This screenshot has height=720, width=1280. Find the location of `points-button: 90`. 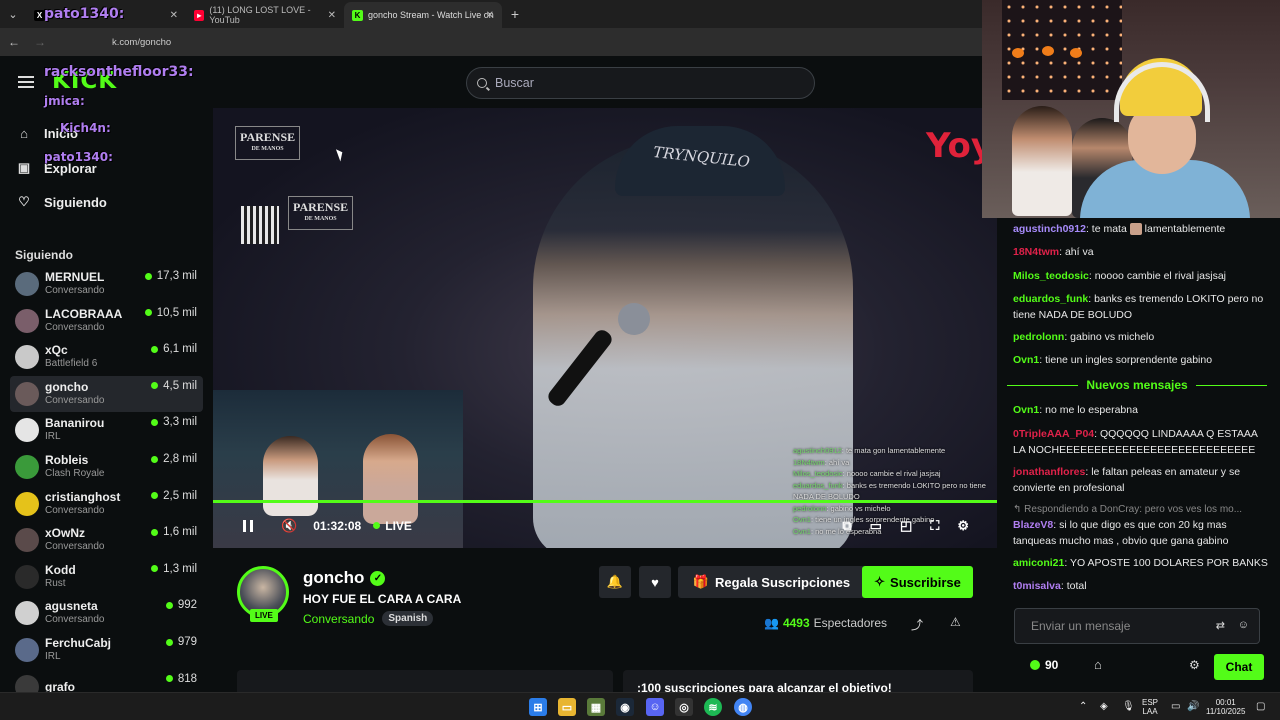

points-button: 90 is located at coordinates (1044, 665).